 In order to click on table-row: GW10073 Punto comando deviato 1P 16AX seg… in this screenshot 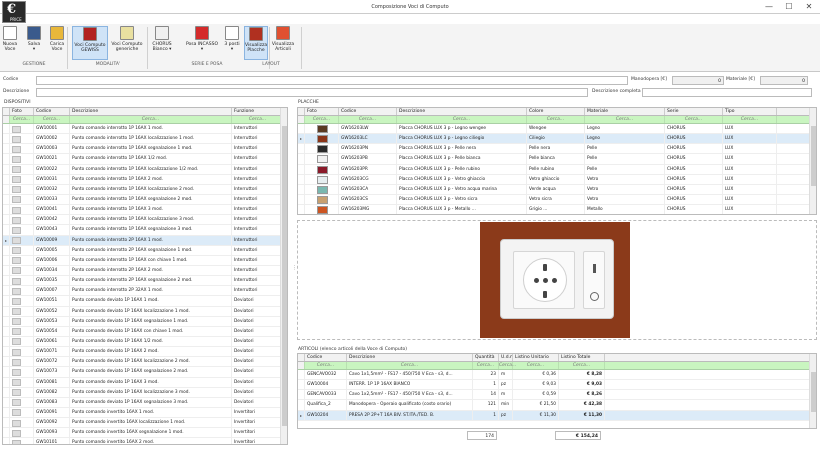, I will do `click(145, 372)`.